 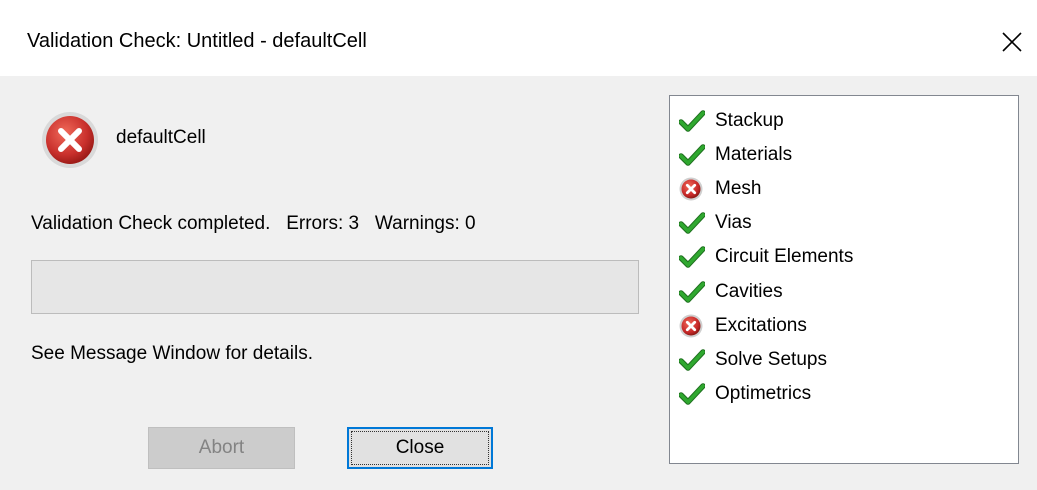 I want to click on check-item: Cavities, so click(x=766, y=291).